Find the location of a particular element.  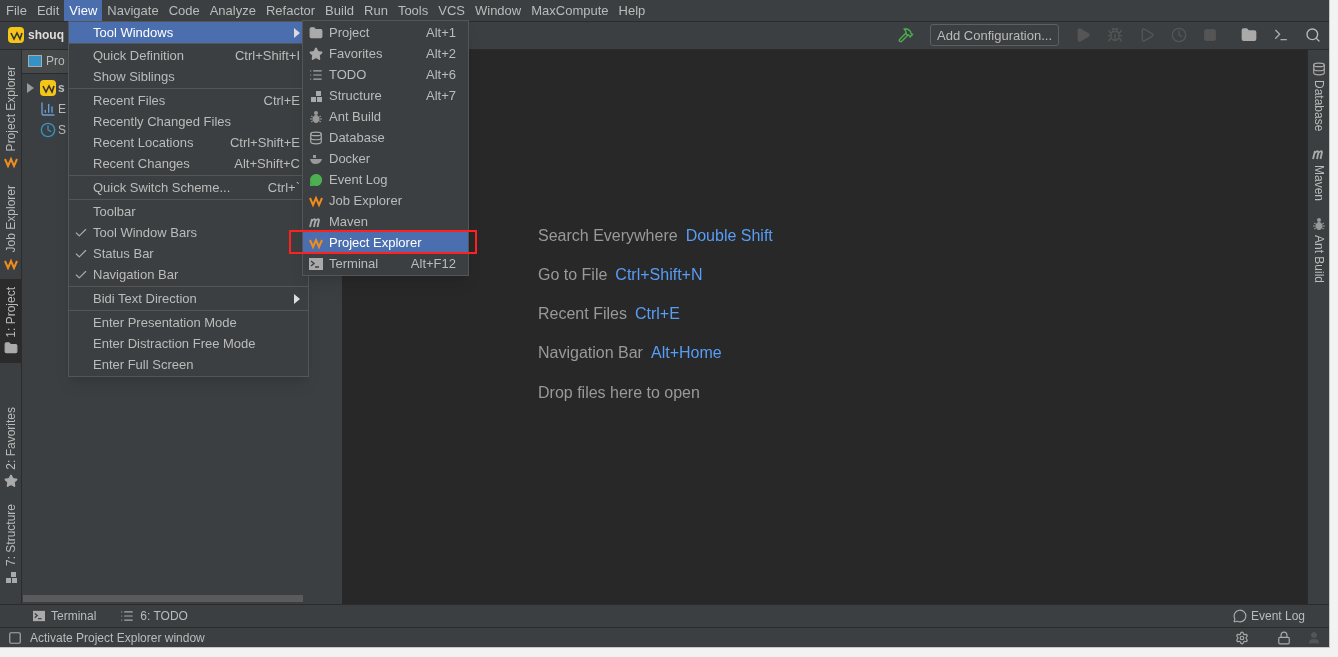

menu-label: Job Explorer is located at coordinates (365, 200).